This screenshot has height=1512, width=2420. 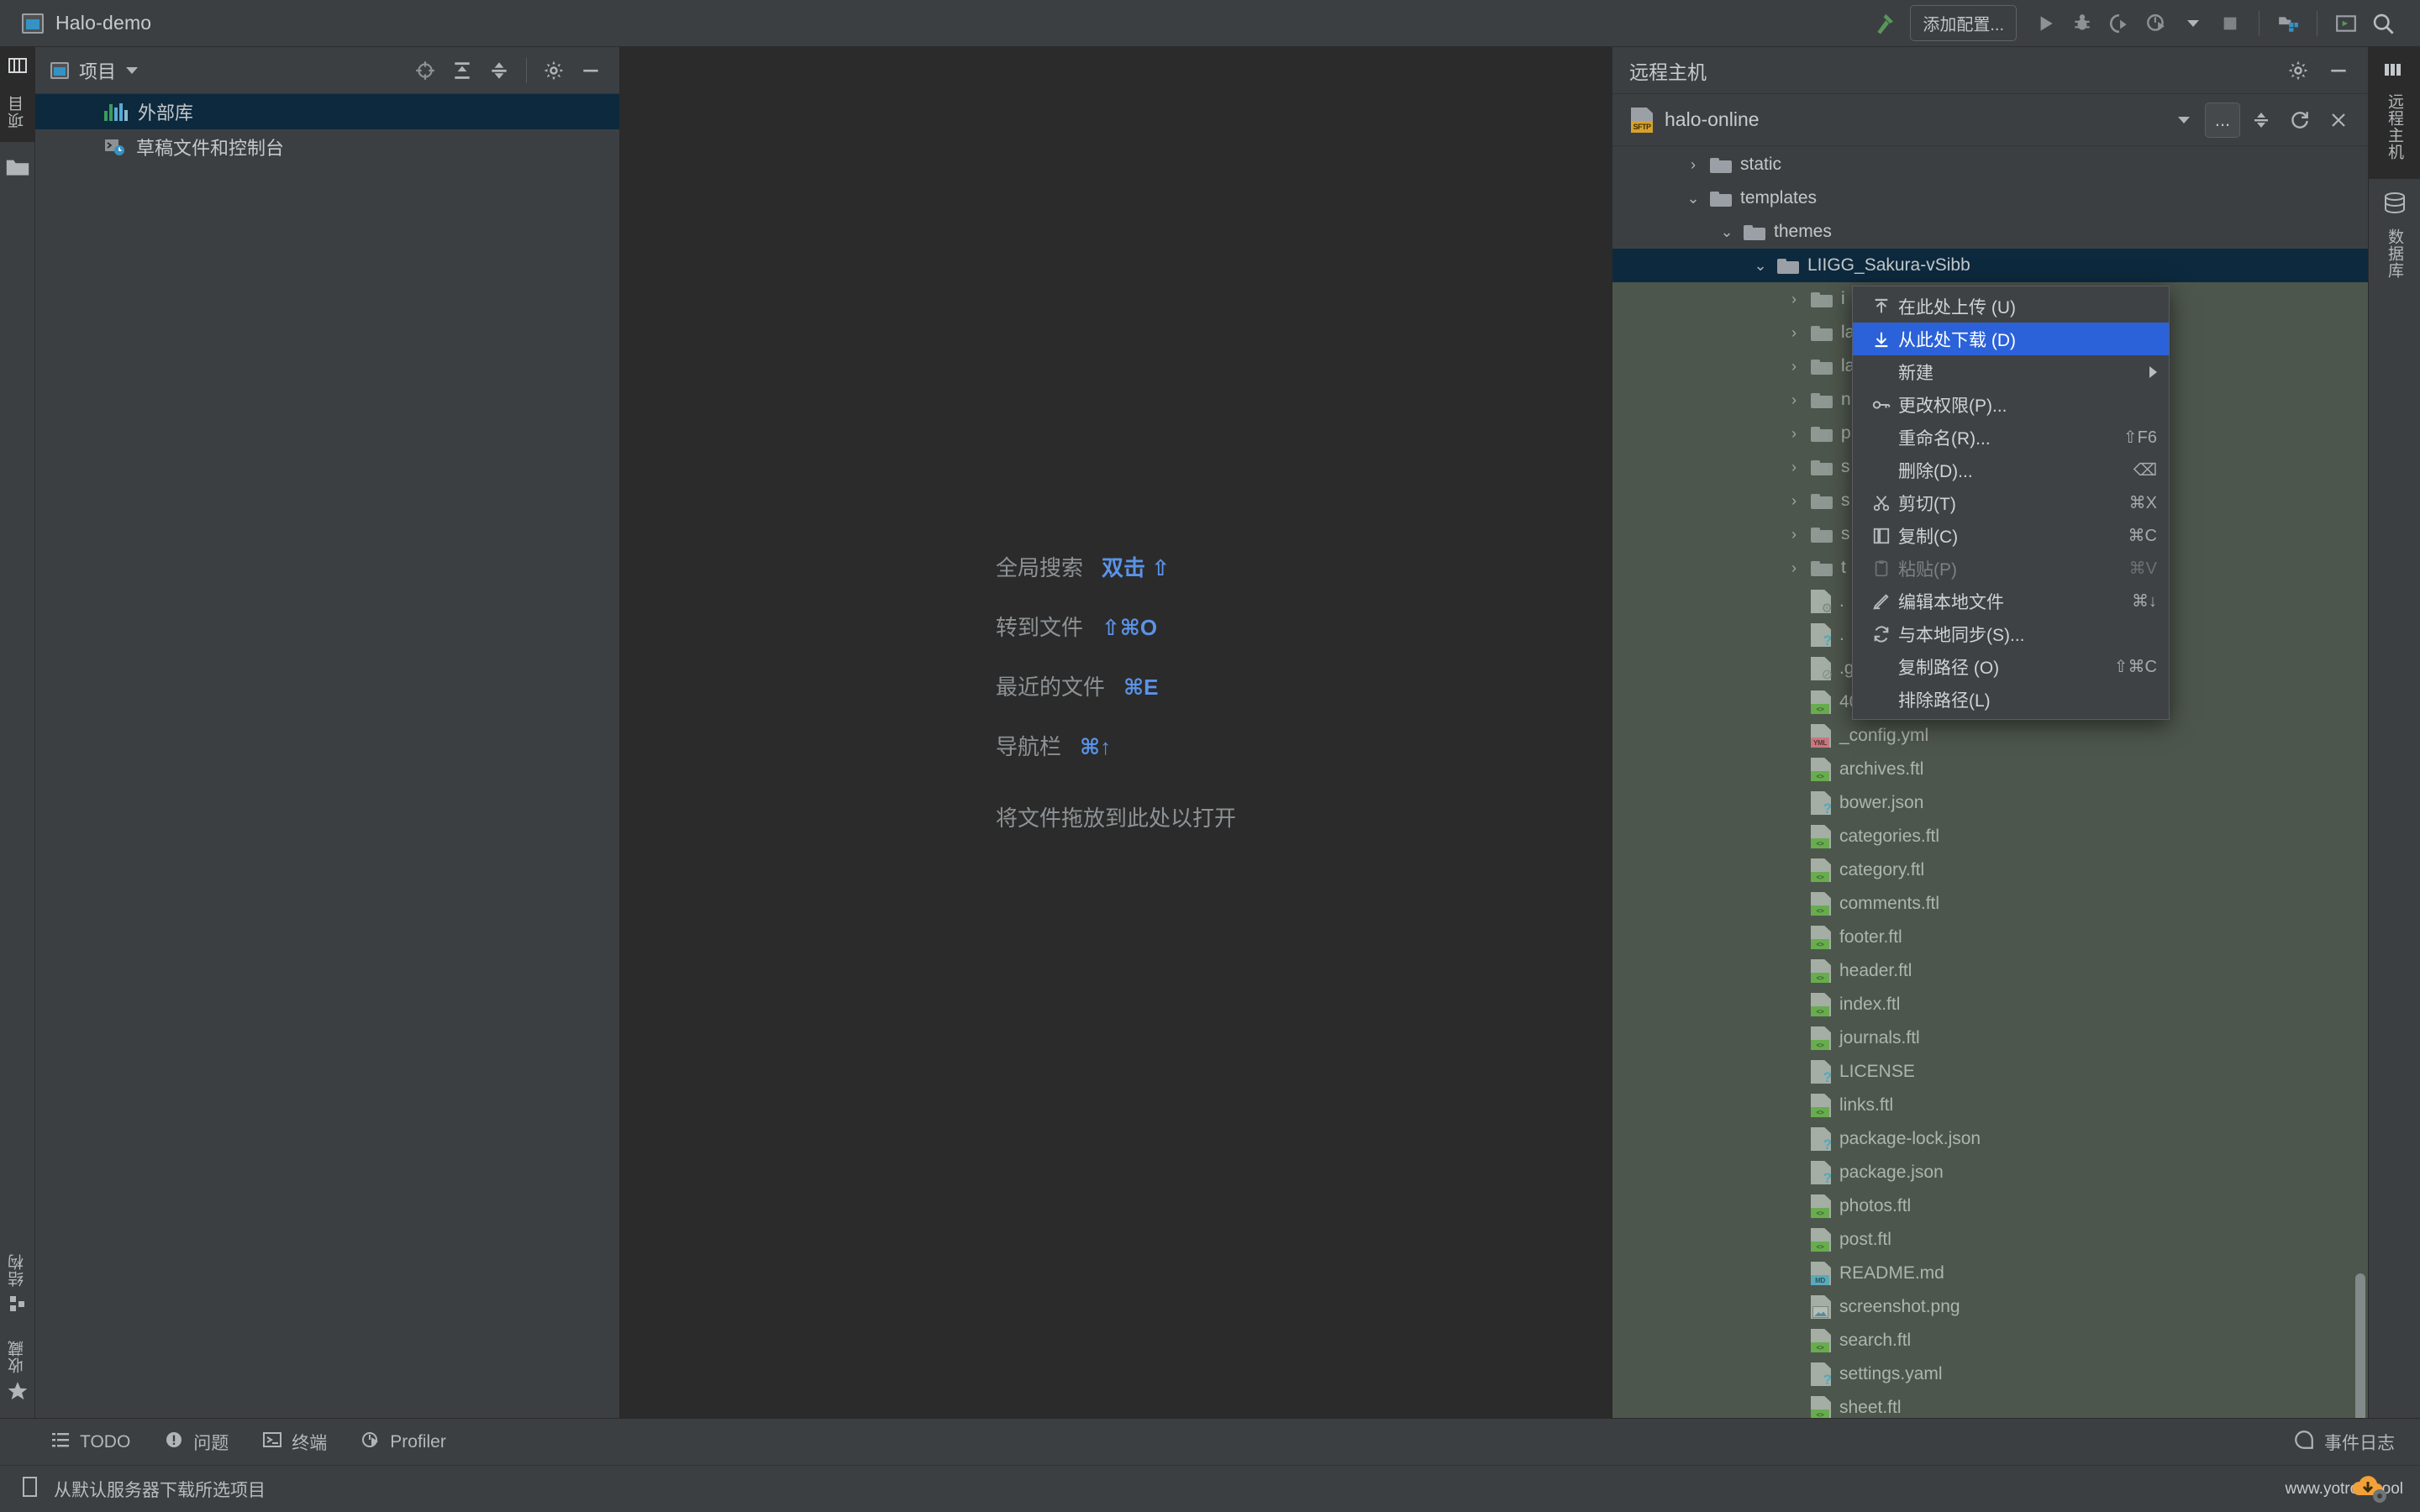 I want to click on git-icon, so click(x=2288, y=23).